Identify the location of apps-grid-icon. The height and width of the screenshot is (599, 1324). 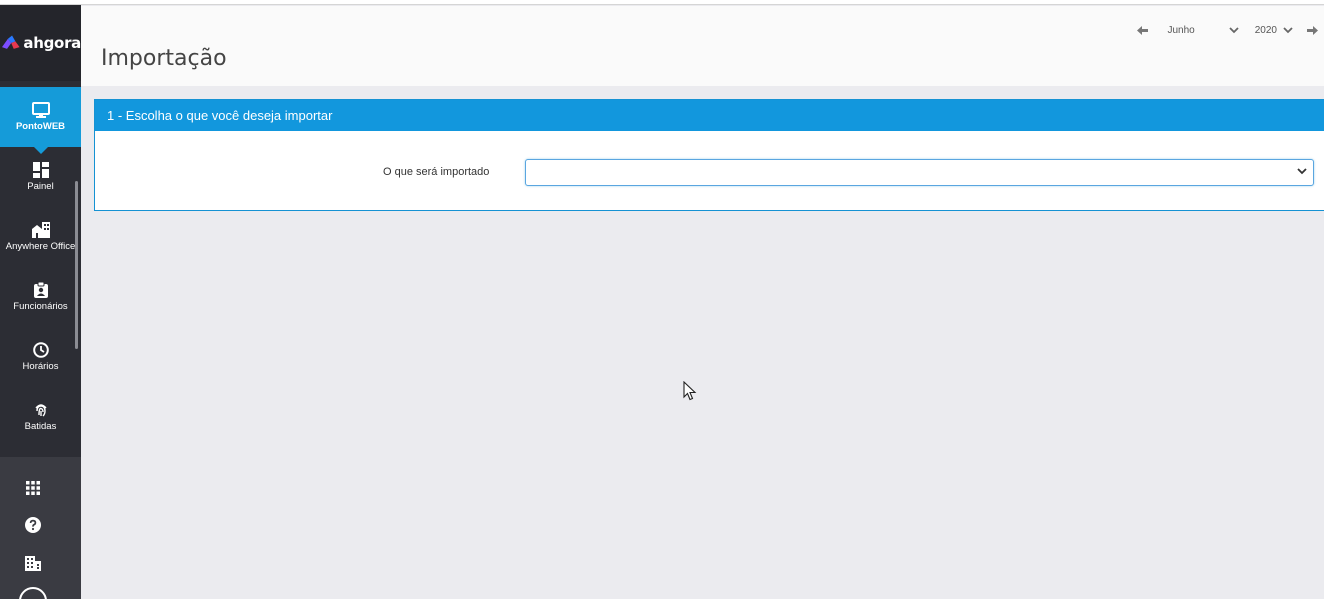
(33, 488).